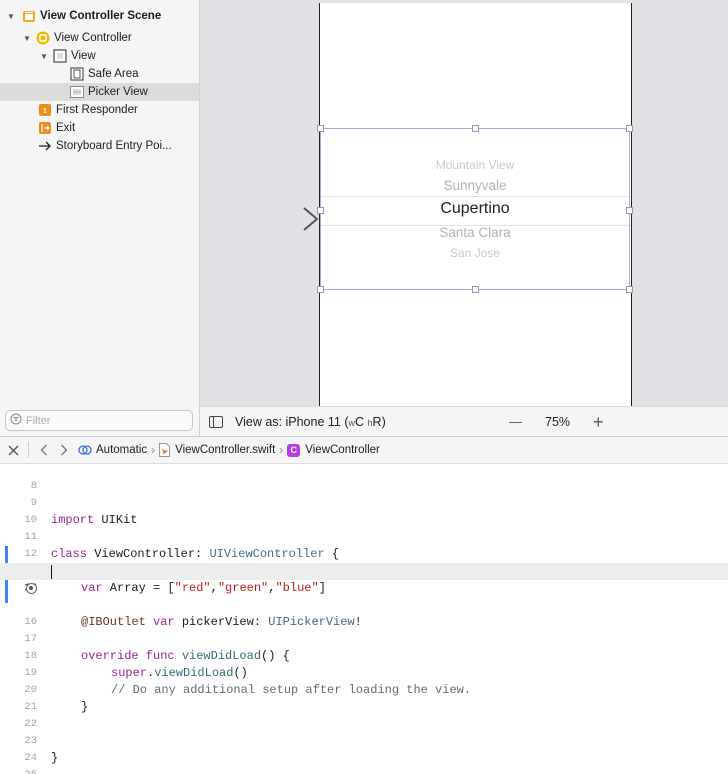 This screenshot has width=728, height=774. What do you see at coordinates (364, 655) in the screenshot?
I see `code-line: 18 super.viewDidLoad()` at bounding box center [364, 655].